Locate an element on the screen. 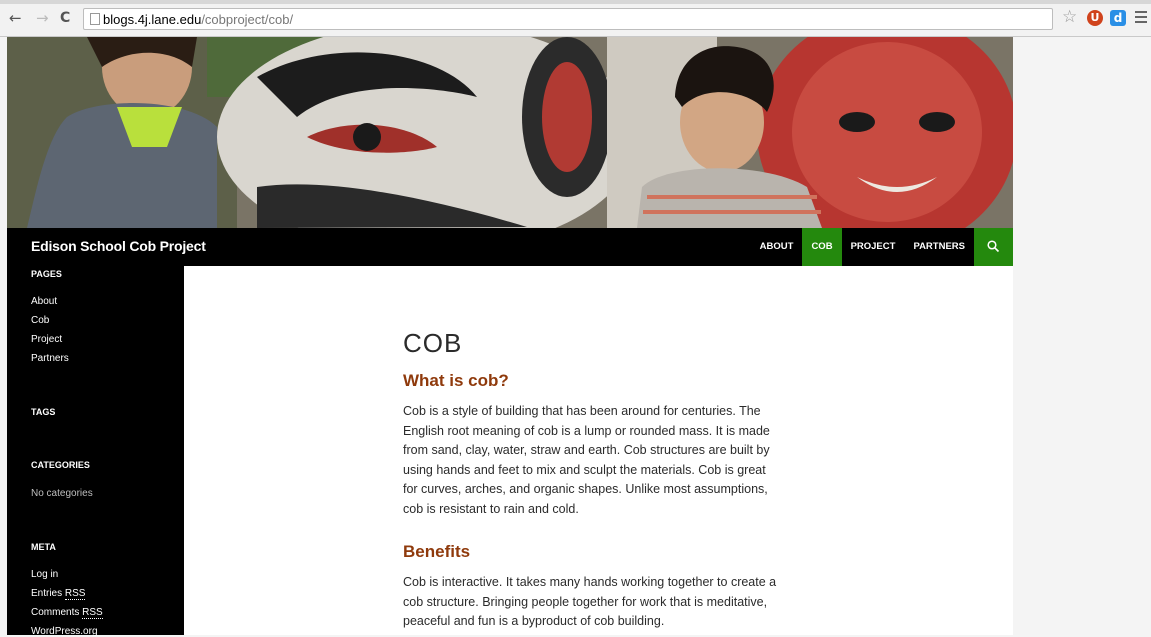 The height and width of the screenshot is (637, 1151). meta-link-entries-rss: Entries RSS is located at coordinates (58, 594).